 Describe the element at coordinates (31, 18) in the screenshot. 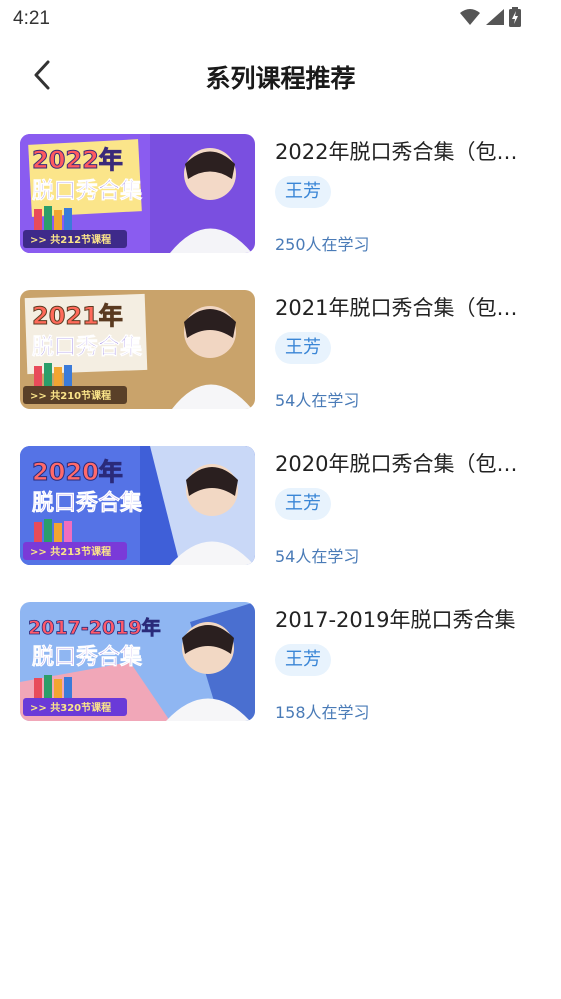

I see `status-time: 4:21` at that location.